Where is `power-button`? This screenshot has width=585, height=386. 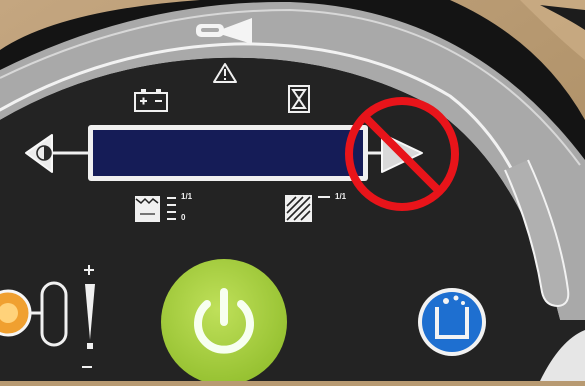
power-button is located at coordinates (224, 322).